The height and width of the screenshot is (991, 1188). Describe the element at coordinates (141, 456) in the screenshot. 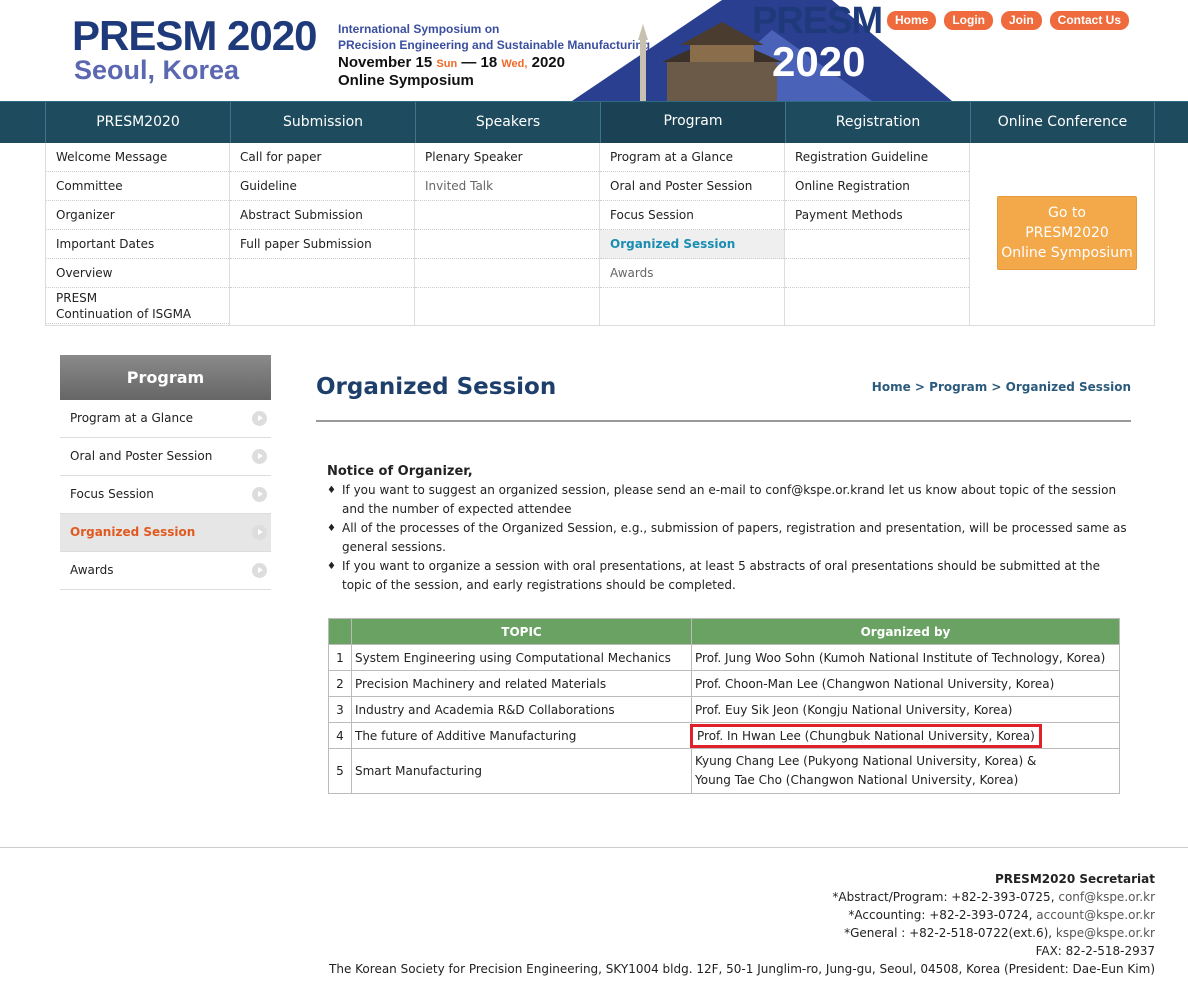

I see `sidebar-item-label: Oral and Poster Session` at that location.